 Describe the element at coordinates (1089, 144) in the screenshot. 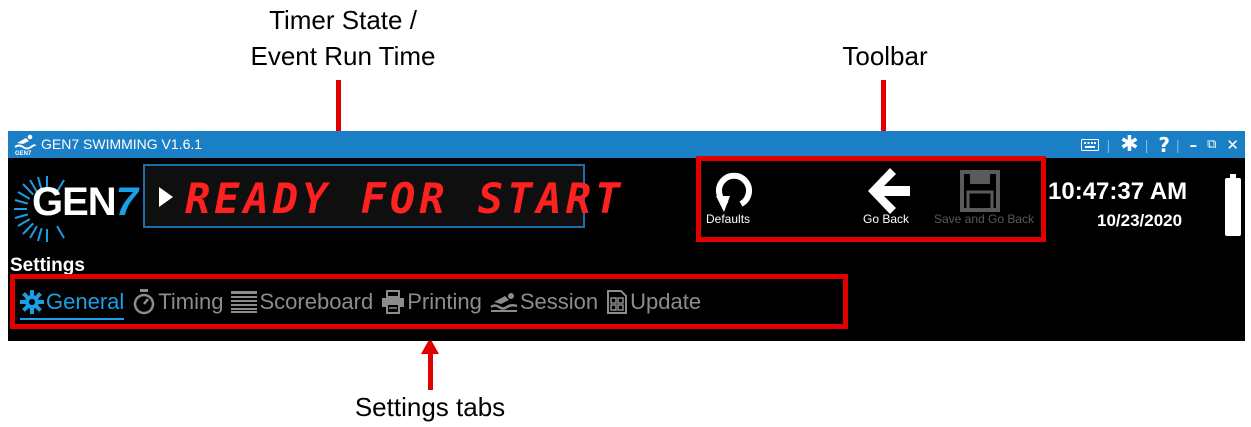

I see `keyboard-icon` at that location.